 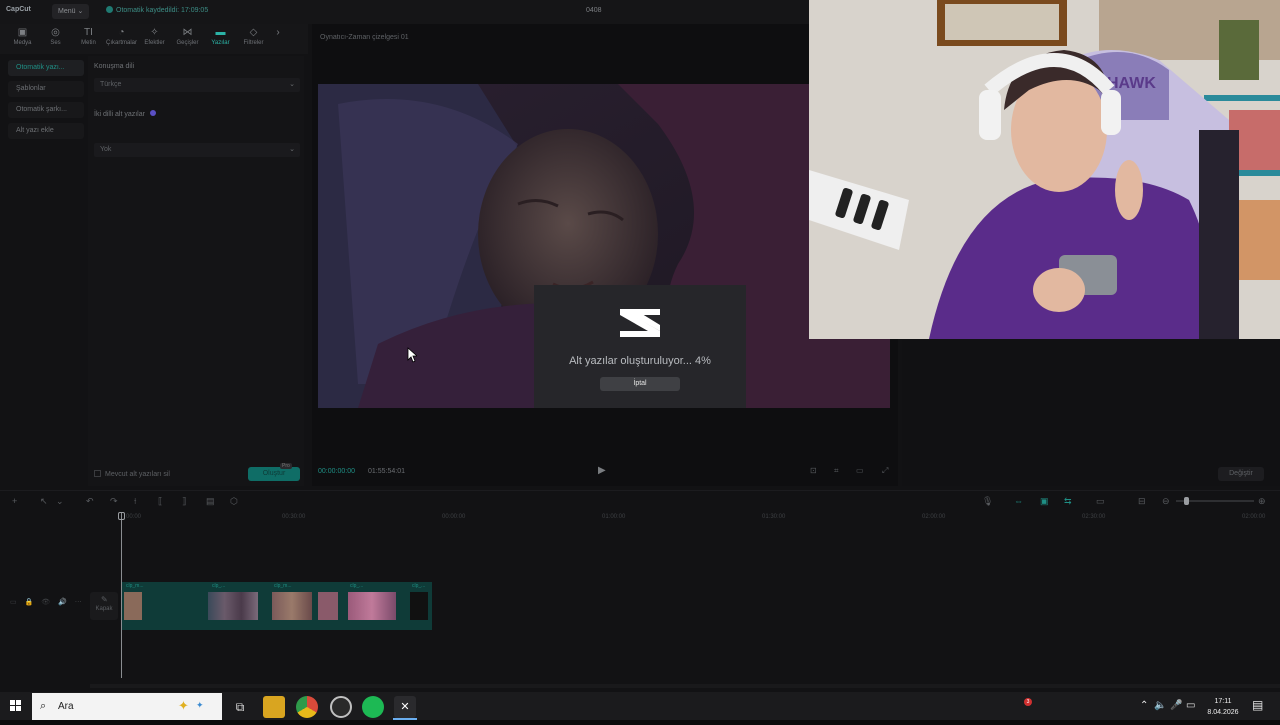 I want to click on undo-icon: ↶, so click(x=90, y=501).